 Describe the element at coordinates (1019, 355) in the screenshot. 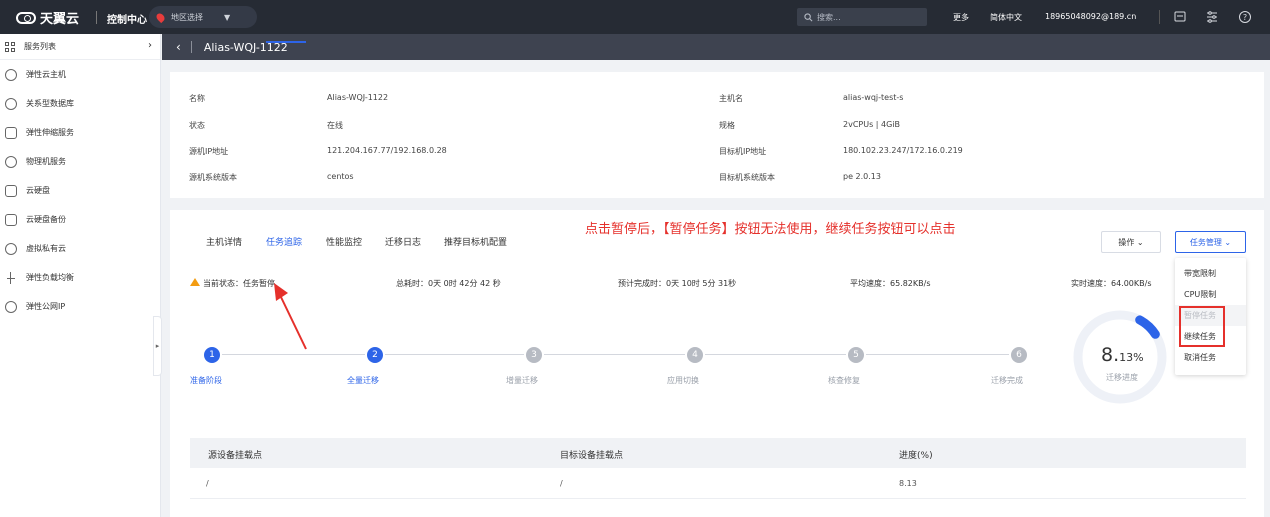

I see `step-number: 6` at that location.